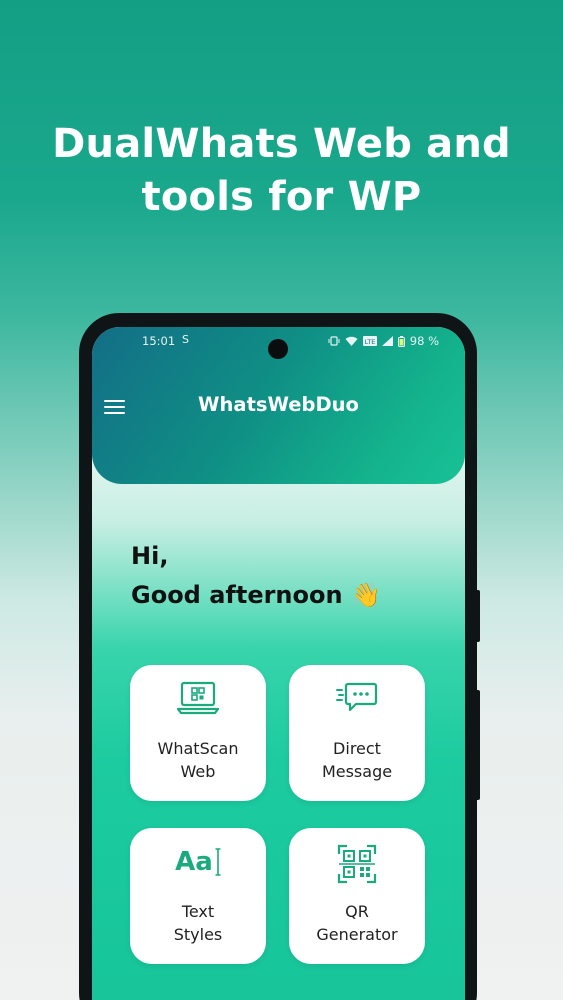 The height and width of the screenshot is (1000, 563). Describe the element at coordinates (334, 341) in the screenshot. I see `vibrate-icon` at that location.